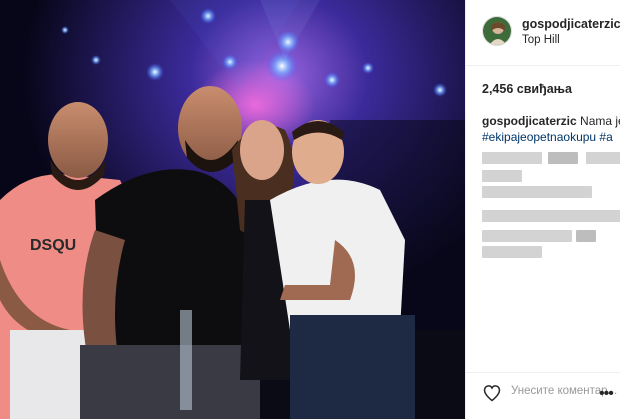 Image resolution: width=620 pixels, height=419 pixels. Describe the element at coordinates (492, 393) in the screenshot. I see `heart-icon` at that location.